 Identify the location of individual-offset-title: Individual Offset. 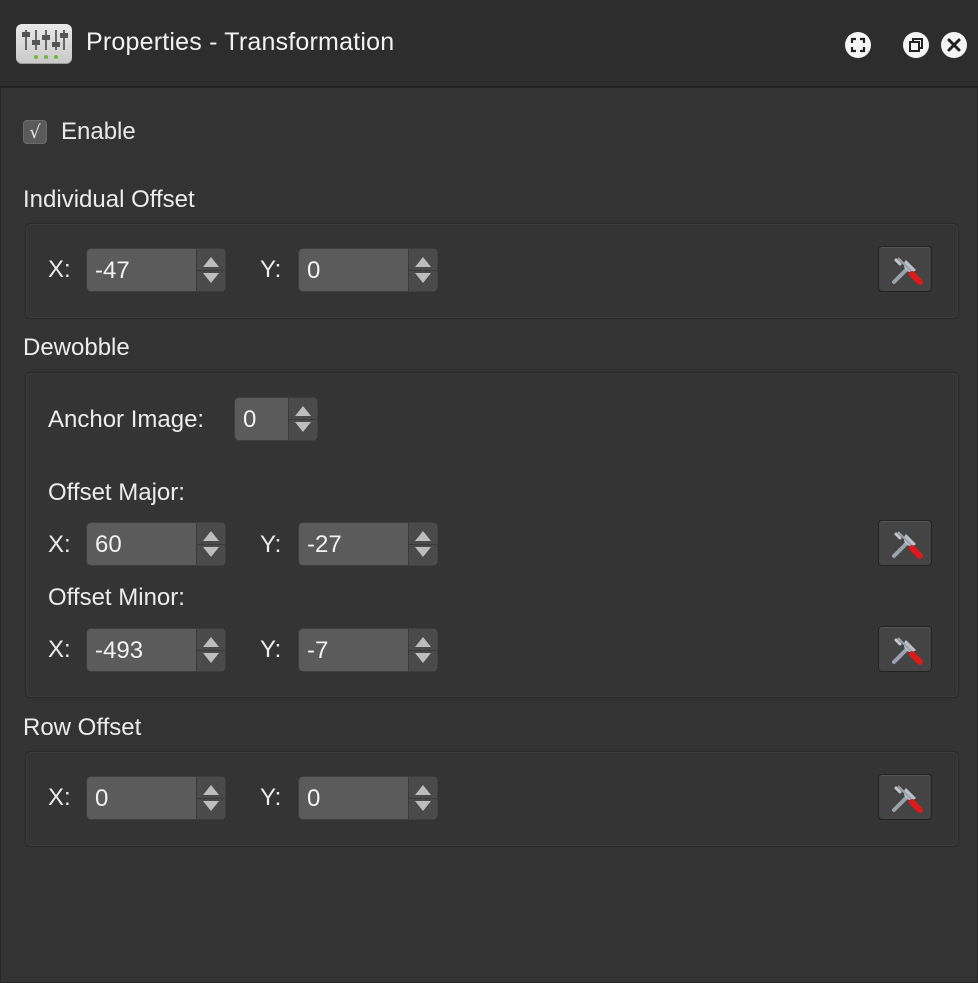
(109, 199).